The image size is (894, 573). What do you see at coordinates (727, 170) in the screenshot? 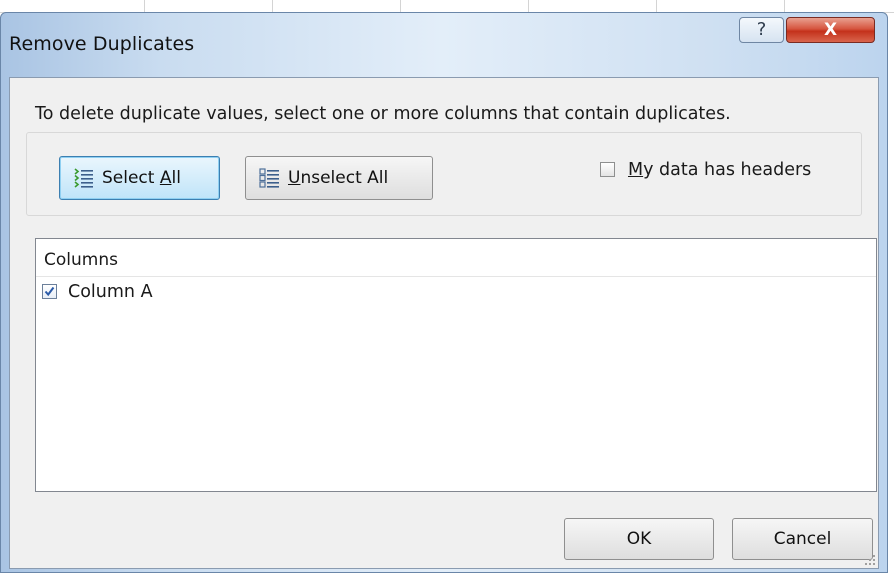
I see `headers-label-rest: y data has headers` at bounding box center [727, 170].